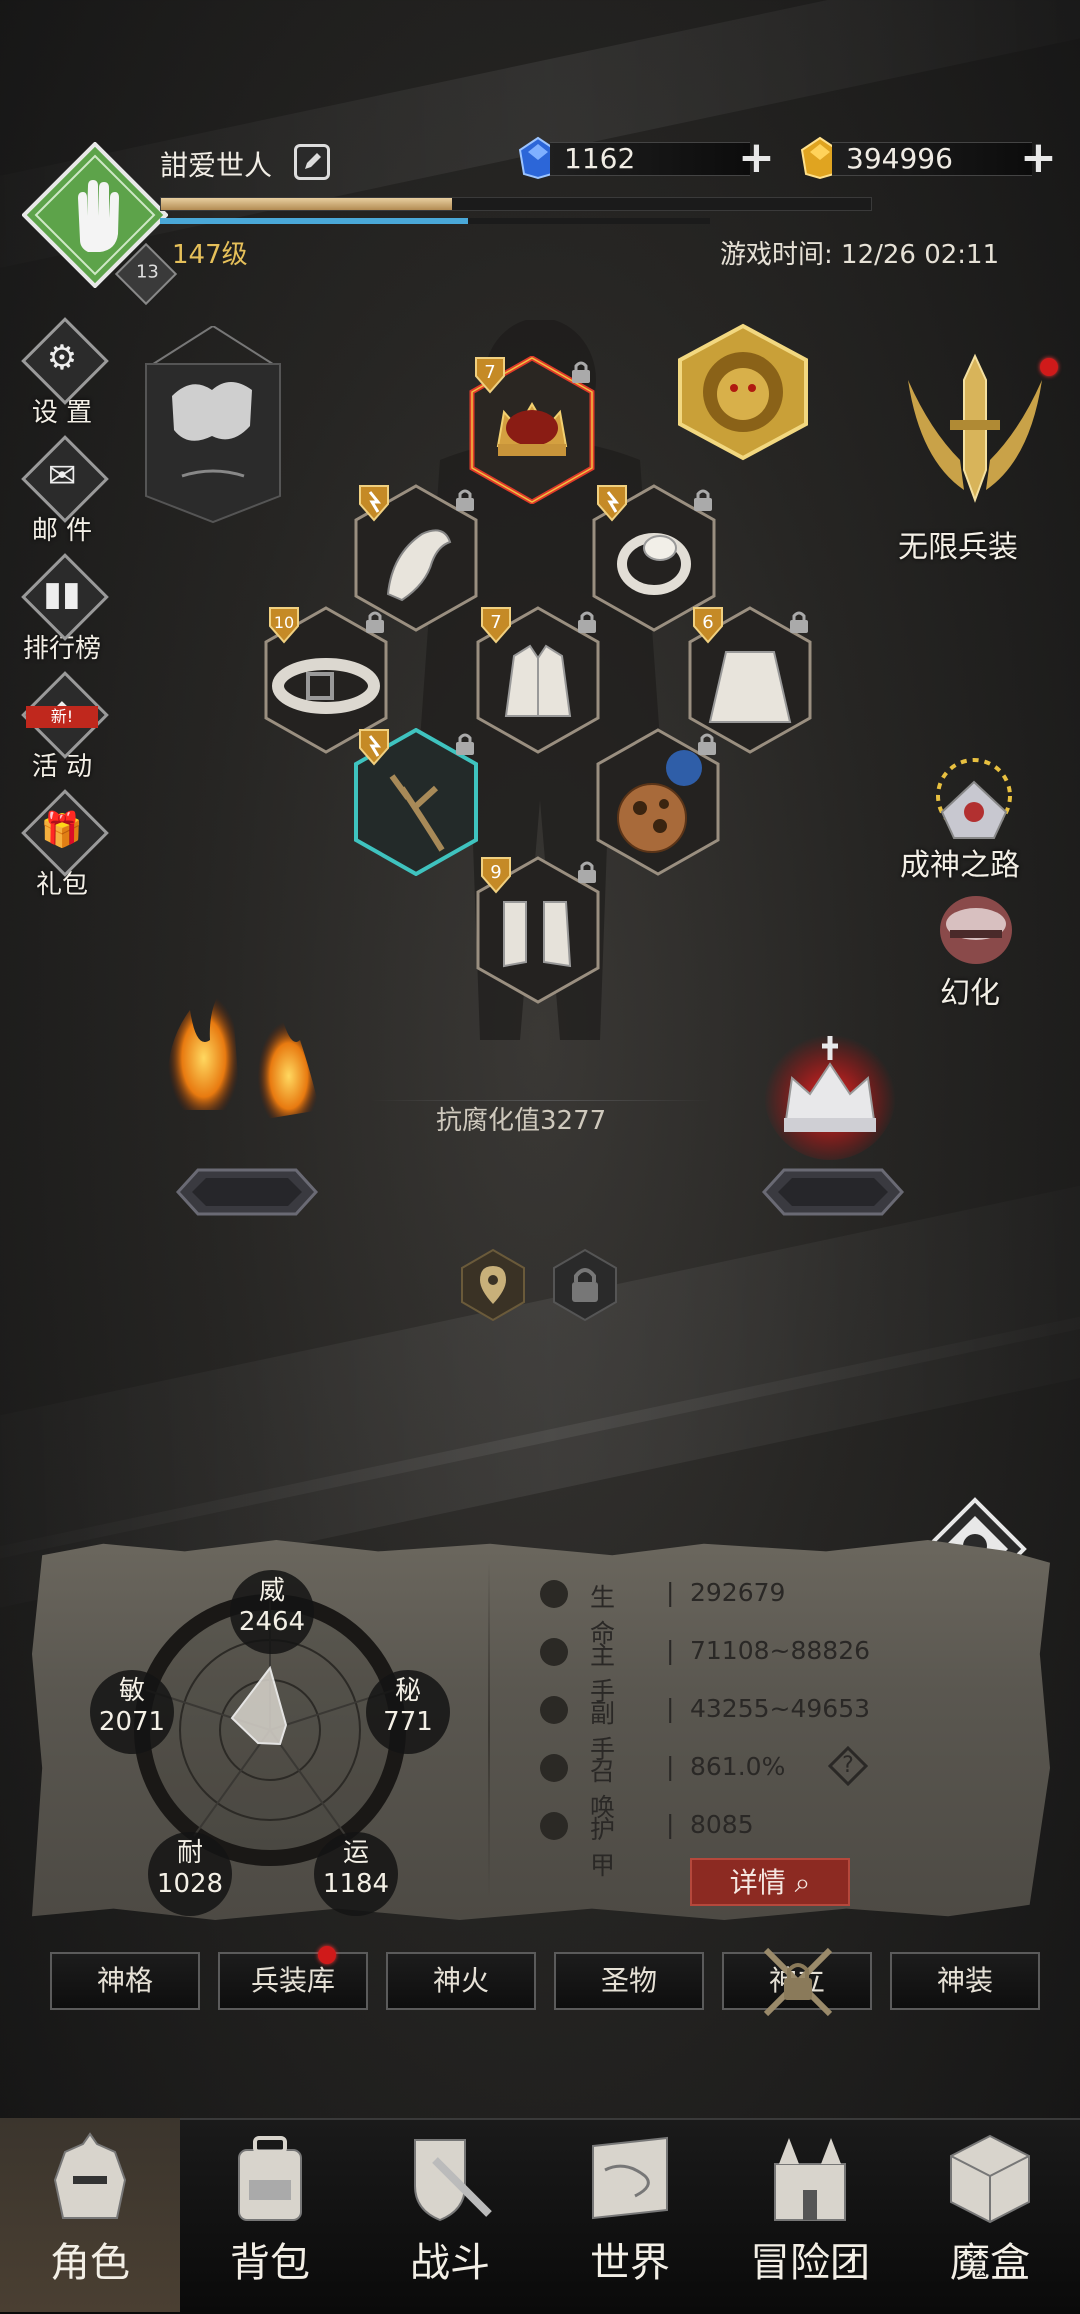  What do you see at coordinates (707, 622) in the screenshot?
I see `cloak-level: 6` at bounding box center [707, 622].